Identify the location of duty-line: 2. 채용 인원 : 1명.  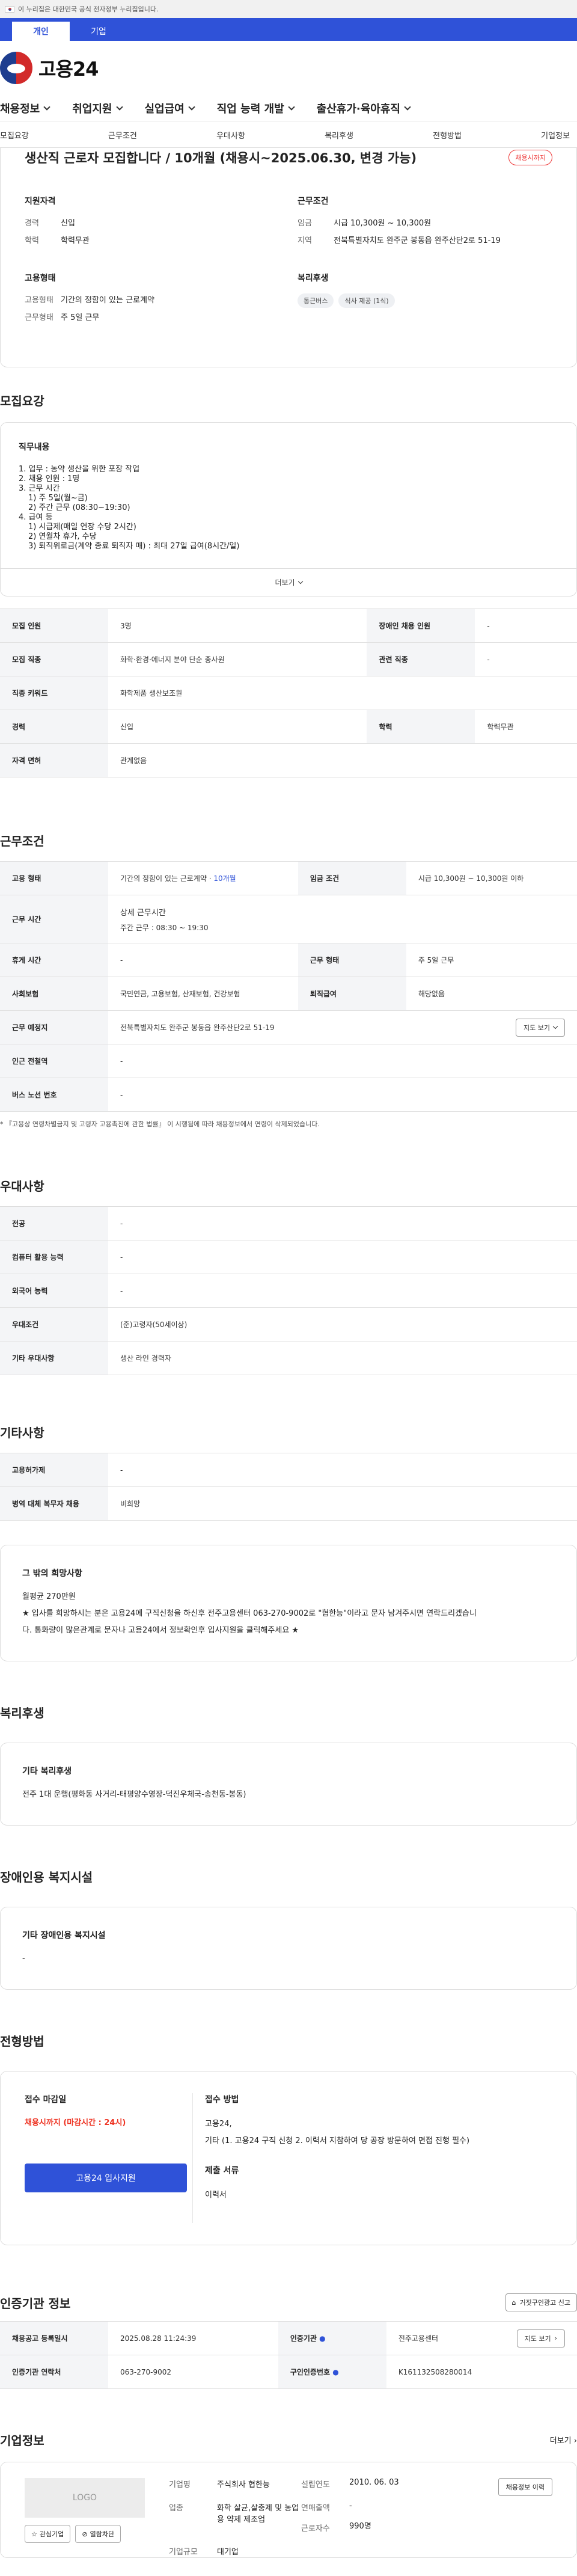
(49, 478).